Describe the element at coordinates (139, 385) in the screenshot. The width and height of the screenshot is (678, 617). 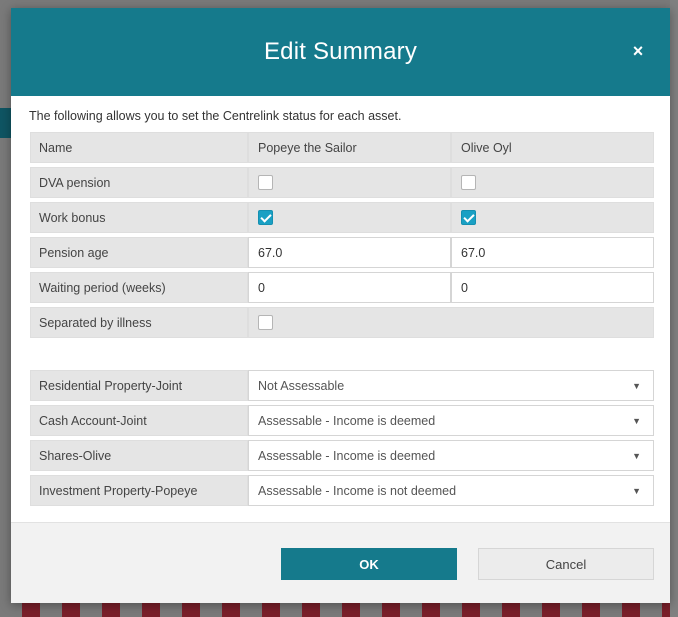
I see `asset-label: Residential Property-Joint` at that location.